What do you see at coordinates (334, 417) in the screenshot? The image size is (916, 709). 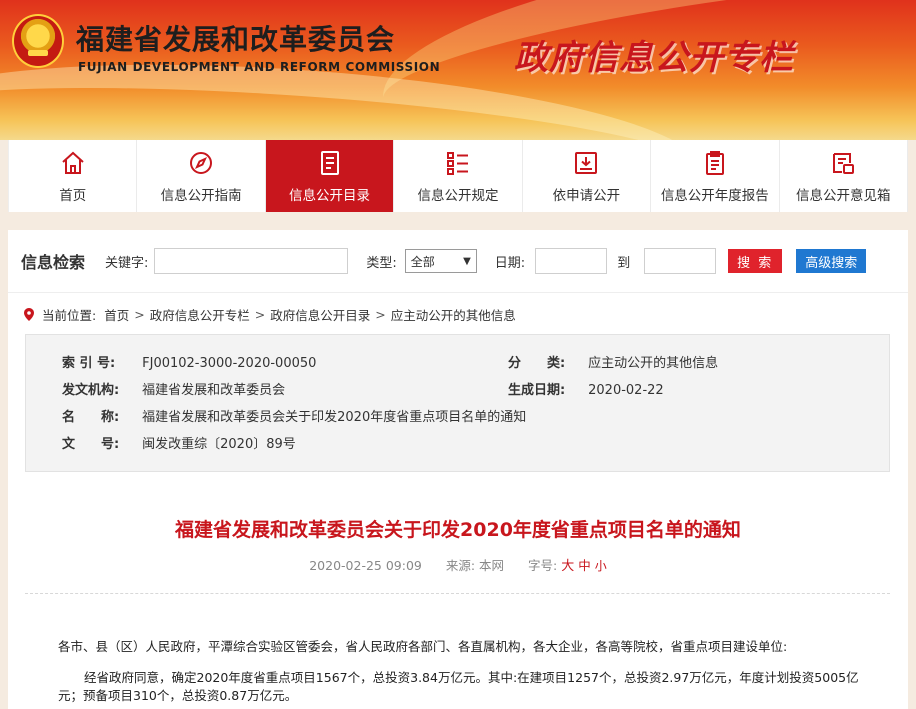 I see `meta-name-value: 福建省发展和改革委员会关于印发2020年度省重点项目名单的通知` at bounding box center [334, 417].